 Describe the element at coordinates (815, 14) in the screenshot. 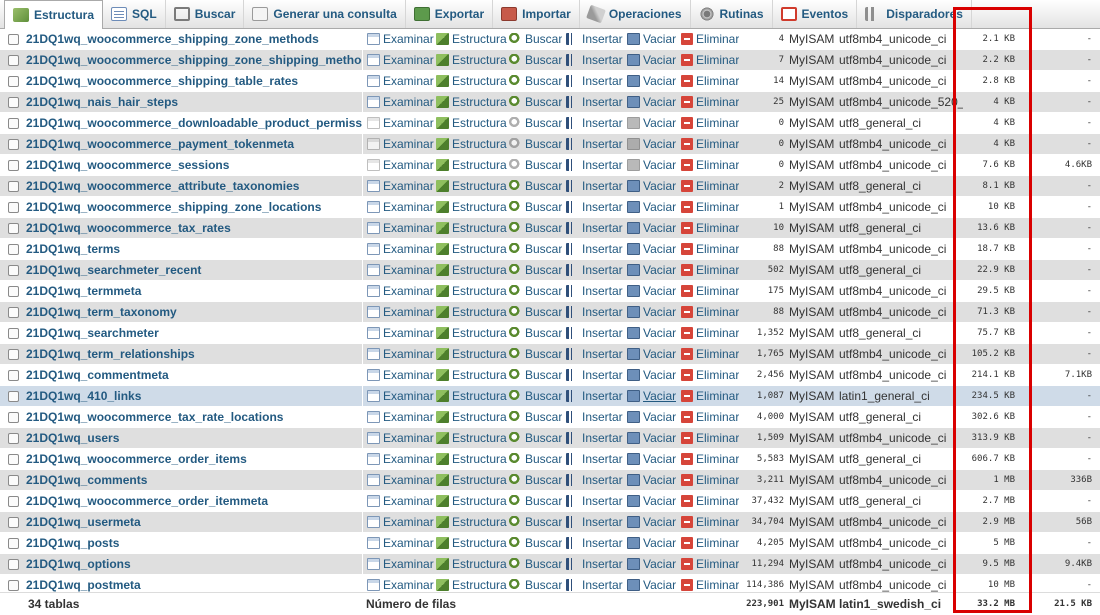

I see `tab-eventos: Eventos` at that location.